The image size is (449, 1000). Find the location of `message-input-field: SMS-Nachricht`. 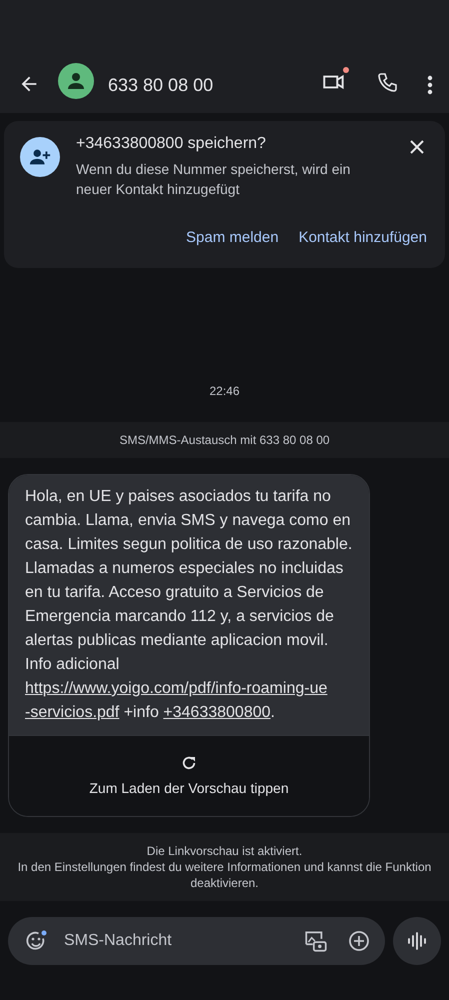

message-input-field: SMS-Nachricht is located at coordinates (175, 941).